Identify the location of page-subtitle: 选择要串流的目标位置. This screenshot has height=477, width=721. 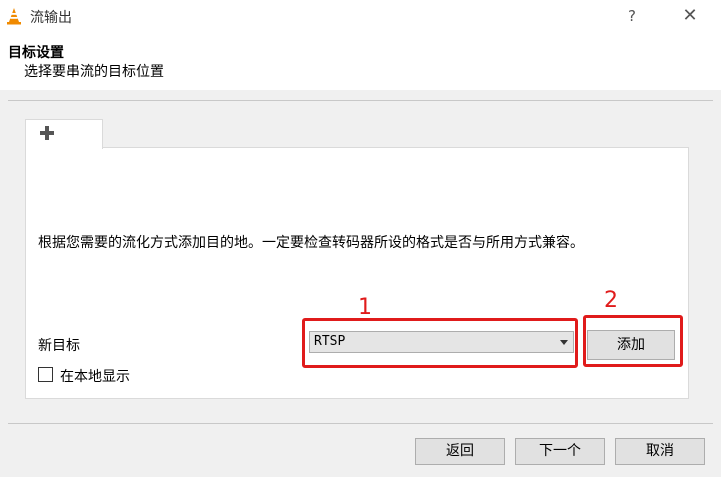
(94, 72).